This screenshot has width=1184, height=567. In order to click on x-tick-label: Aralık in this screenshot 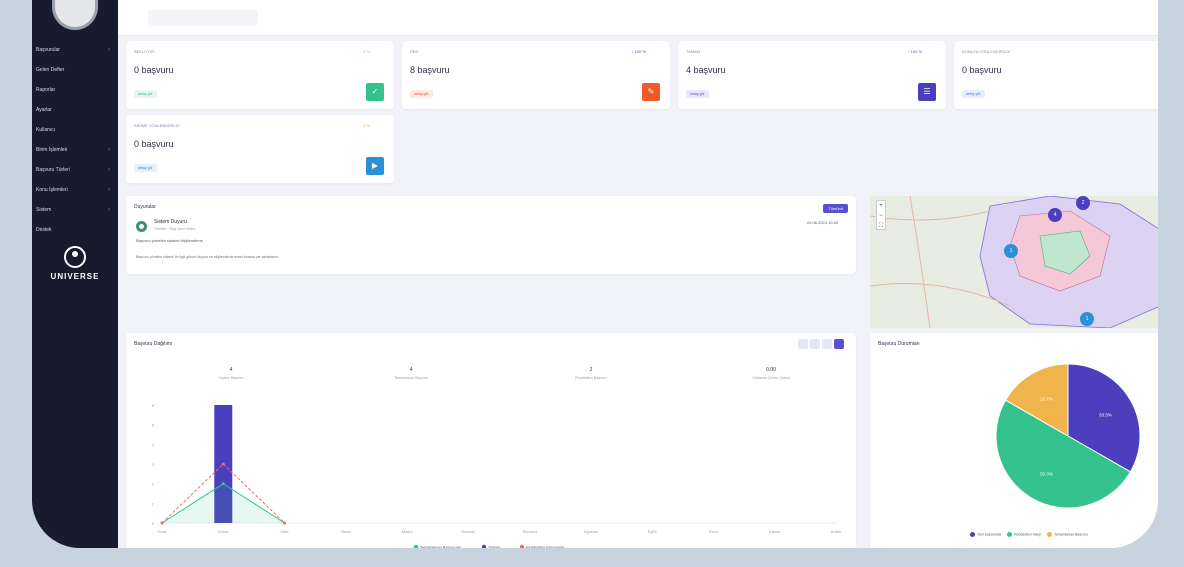, I will do `click(836, 531)`.